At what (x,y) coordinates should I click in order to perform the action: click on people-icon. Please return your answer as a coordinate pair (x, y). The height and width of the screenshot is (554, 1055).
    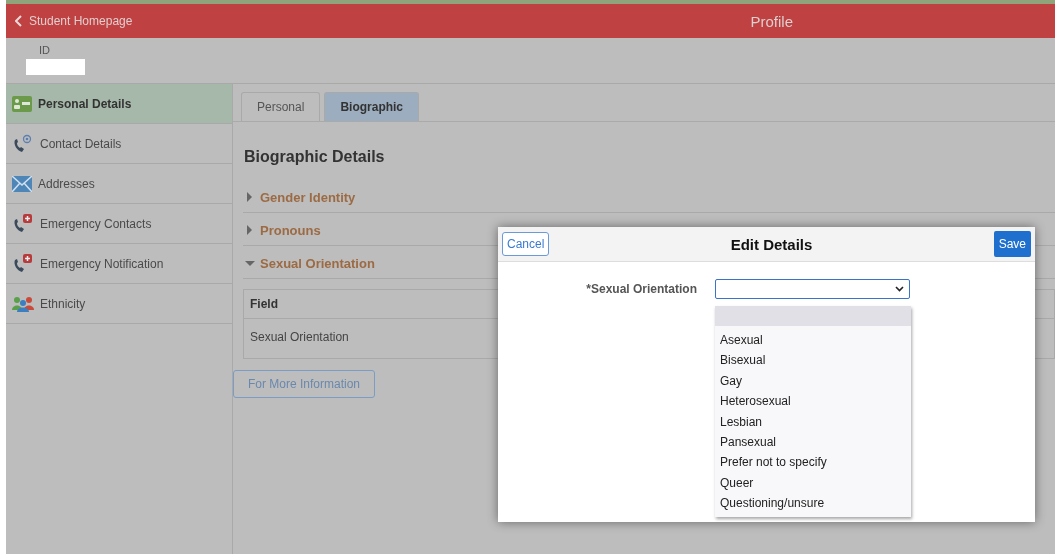
    Looking at the image, I should click on (23, 303).